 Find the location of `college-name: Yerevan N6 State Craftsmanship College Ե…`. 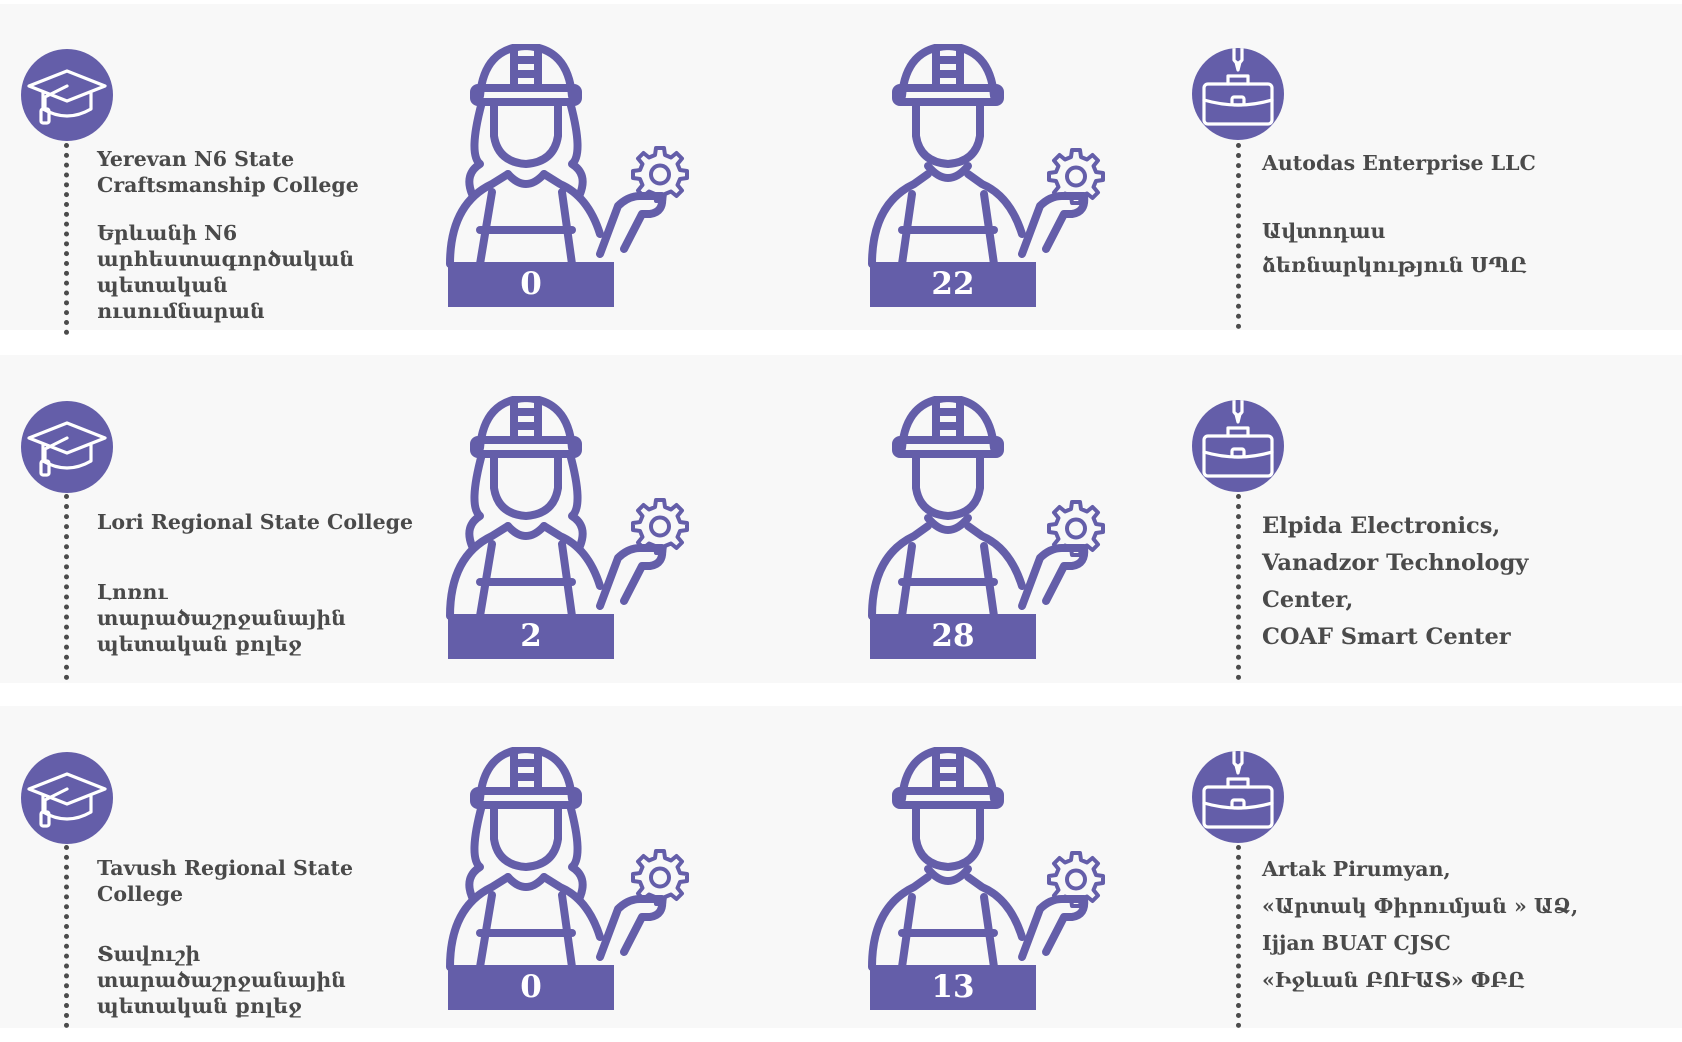

college-name: Yerevan N6 State Craftsmanship College Ե… is located at coordinates (237, 235).